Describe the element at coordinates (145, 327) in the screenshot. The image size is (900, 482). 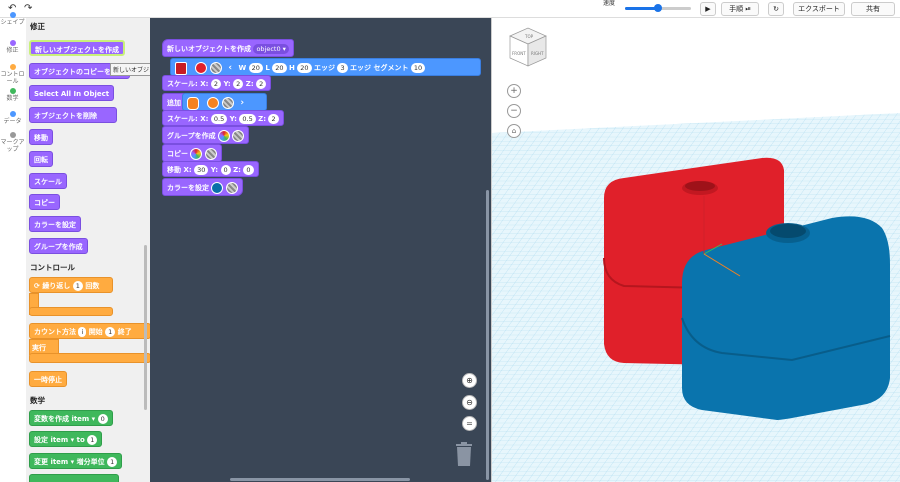
I see `palette-scrollbar` at that location.